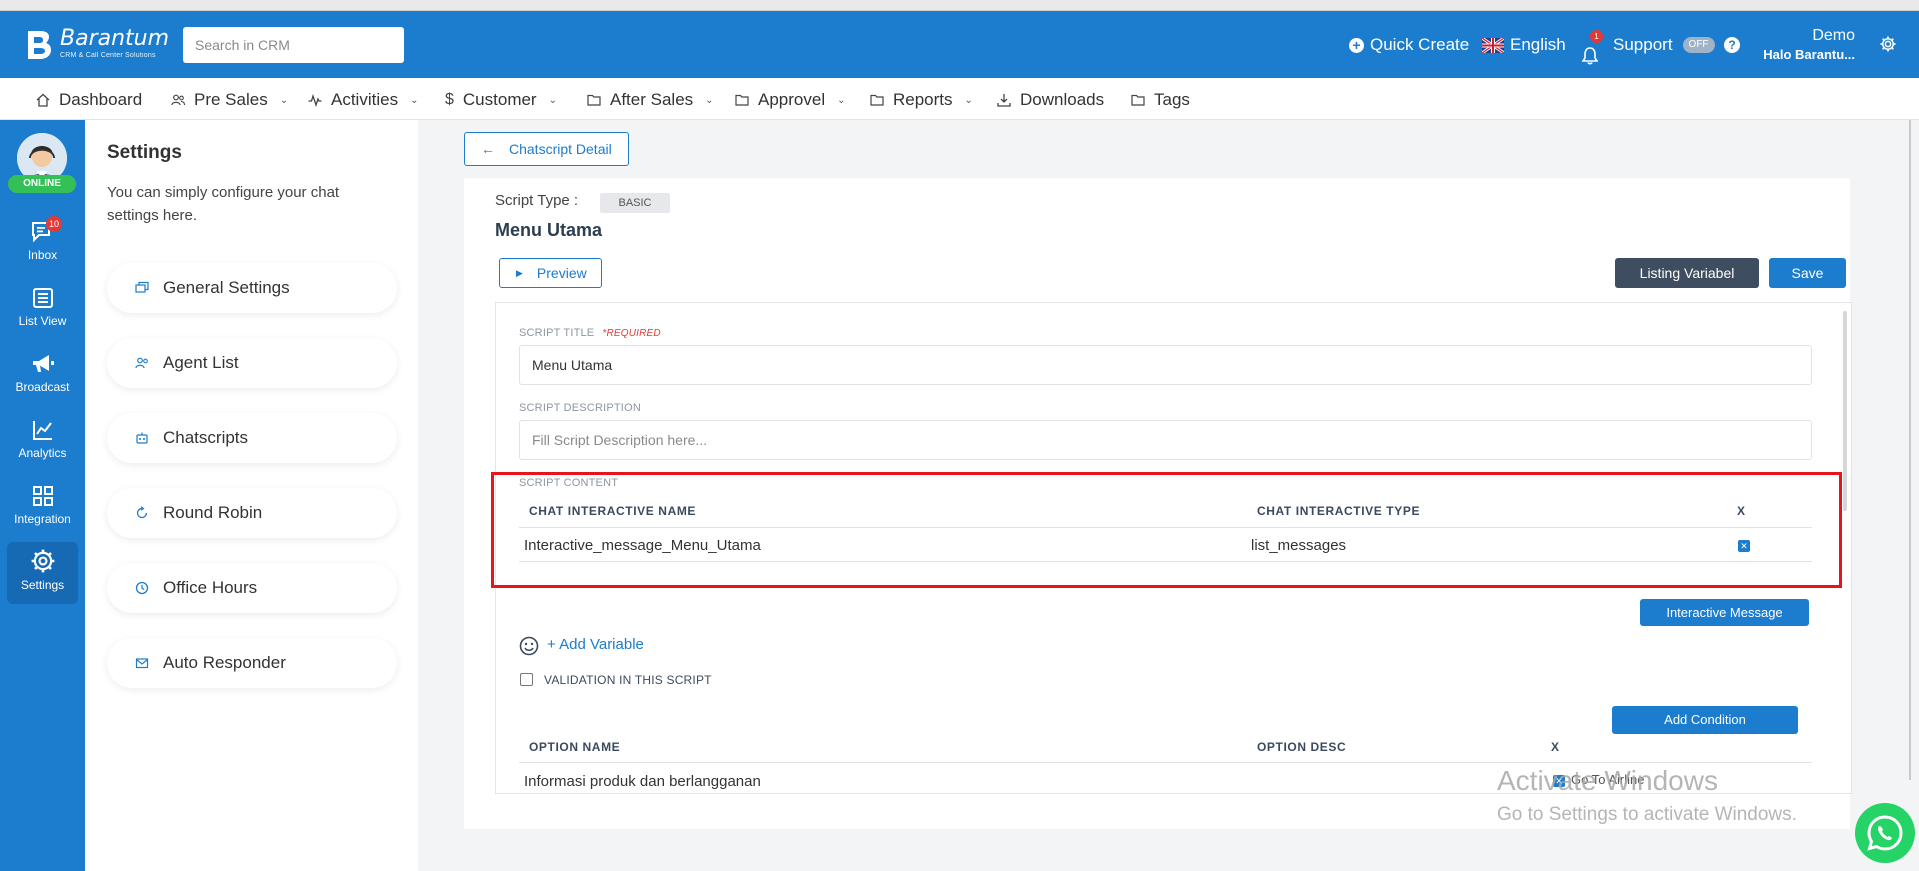 This screenshot has width=1919, height=871. Describe the element at coordinates (213, 512) in the screenshot. I see `settings-item-label: Round Robin` at that location.